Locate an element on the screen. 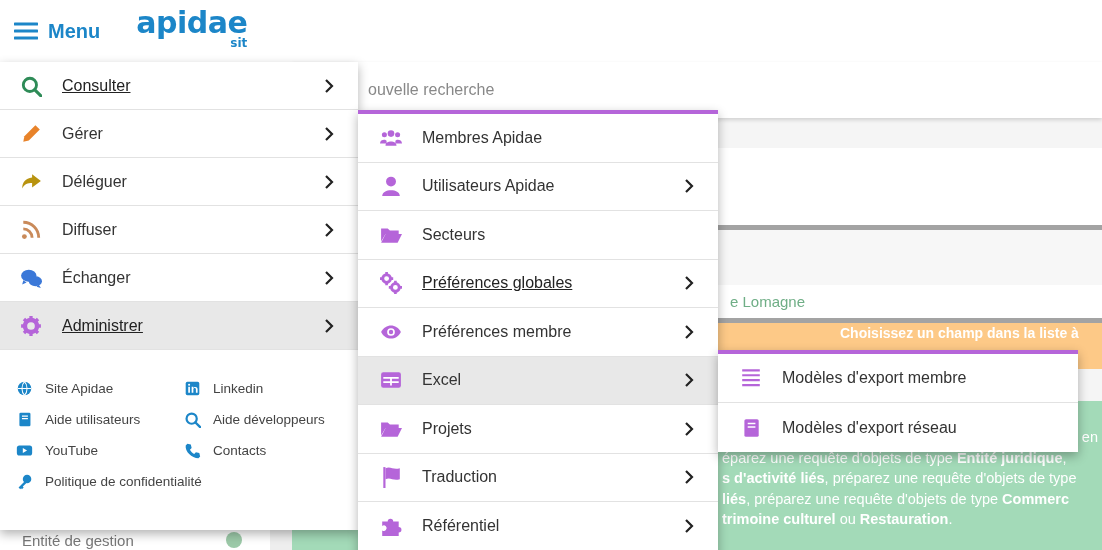  footer-link: YouTube is located at coordinates (100, 450).